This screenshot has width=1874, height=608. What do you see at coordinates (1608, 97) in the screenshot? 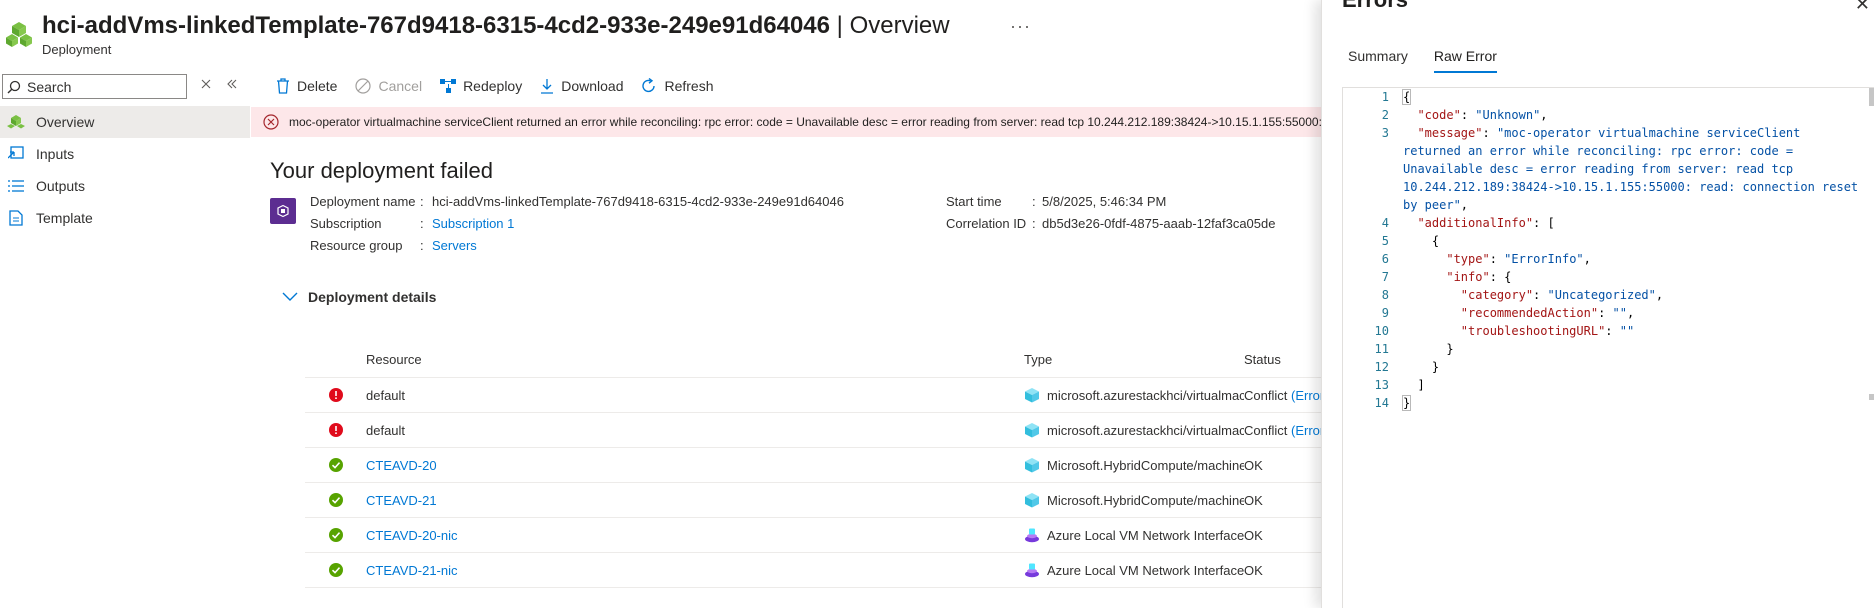
I see `code-line: 1{` at bounding box center [1608, 97].